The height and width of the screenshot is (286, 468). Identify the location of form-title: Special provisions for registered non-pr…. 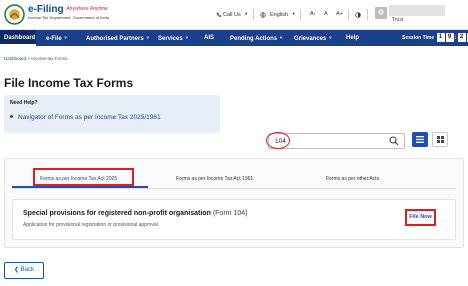
(135, 213).